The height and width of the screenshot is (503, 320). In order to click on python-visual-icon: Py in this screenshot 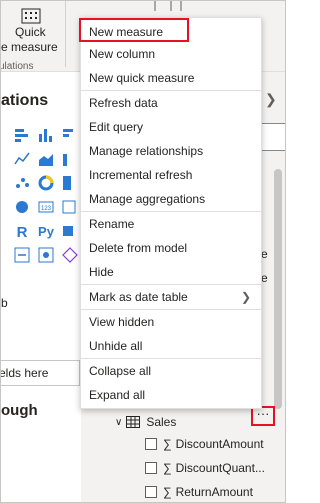, I will do `click(46, 231)`.